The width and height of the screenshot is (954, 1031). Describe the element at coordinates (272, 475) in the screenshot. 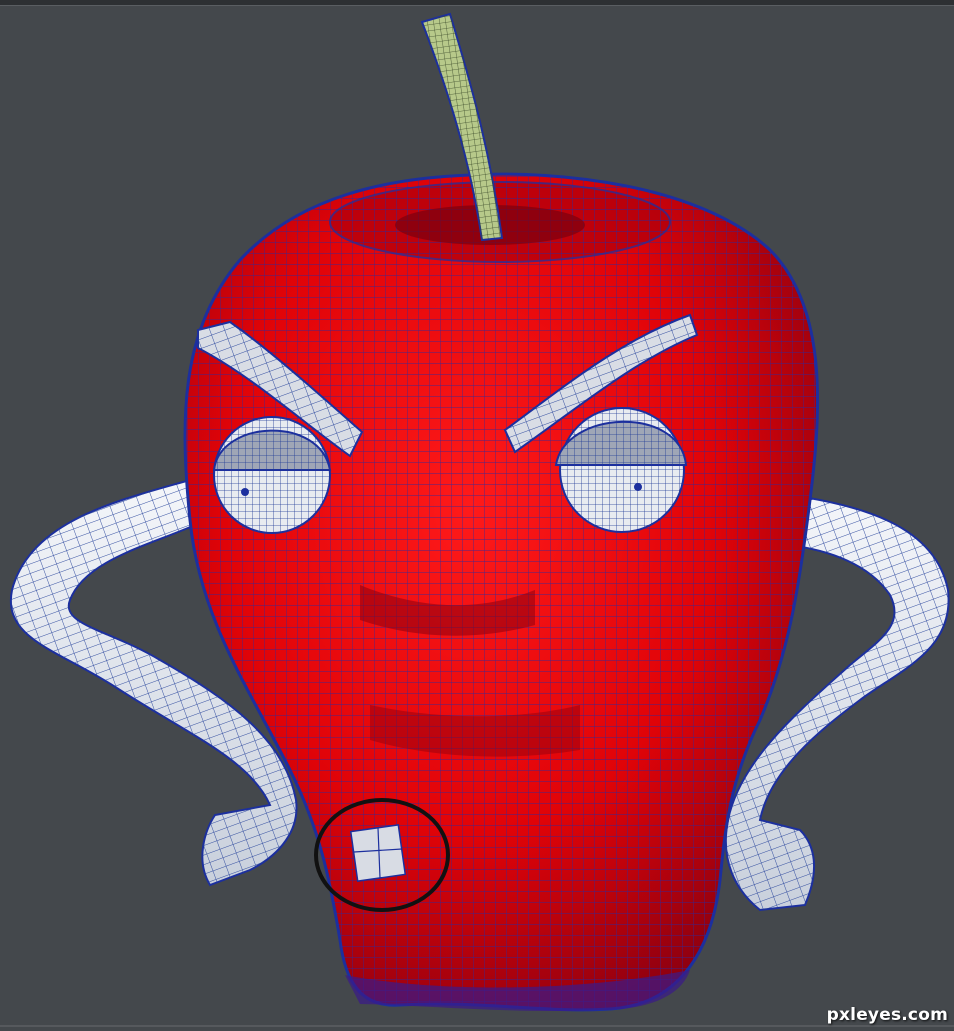

I see `left-eye` at that location.